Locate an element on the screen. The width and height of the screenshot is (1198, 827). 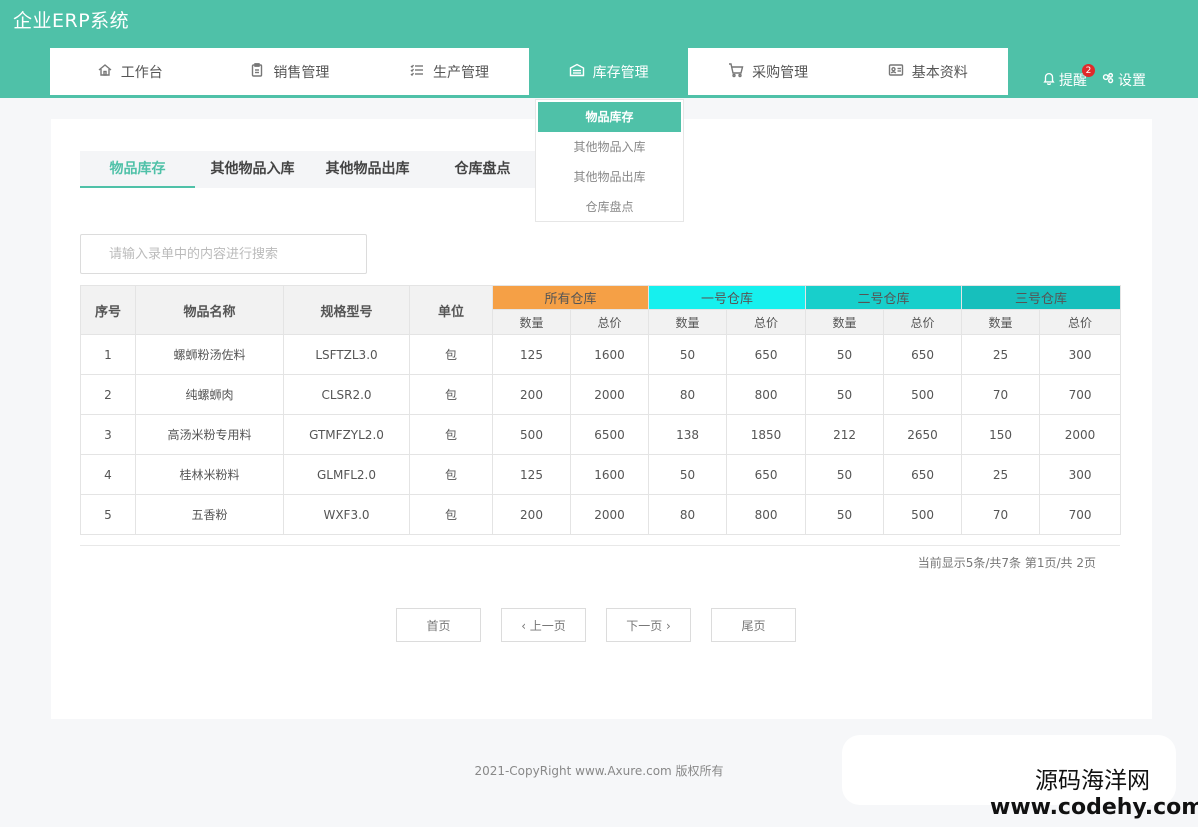
table-cell: 700 is located at coordinates (1080, 394).